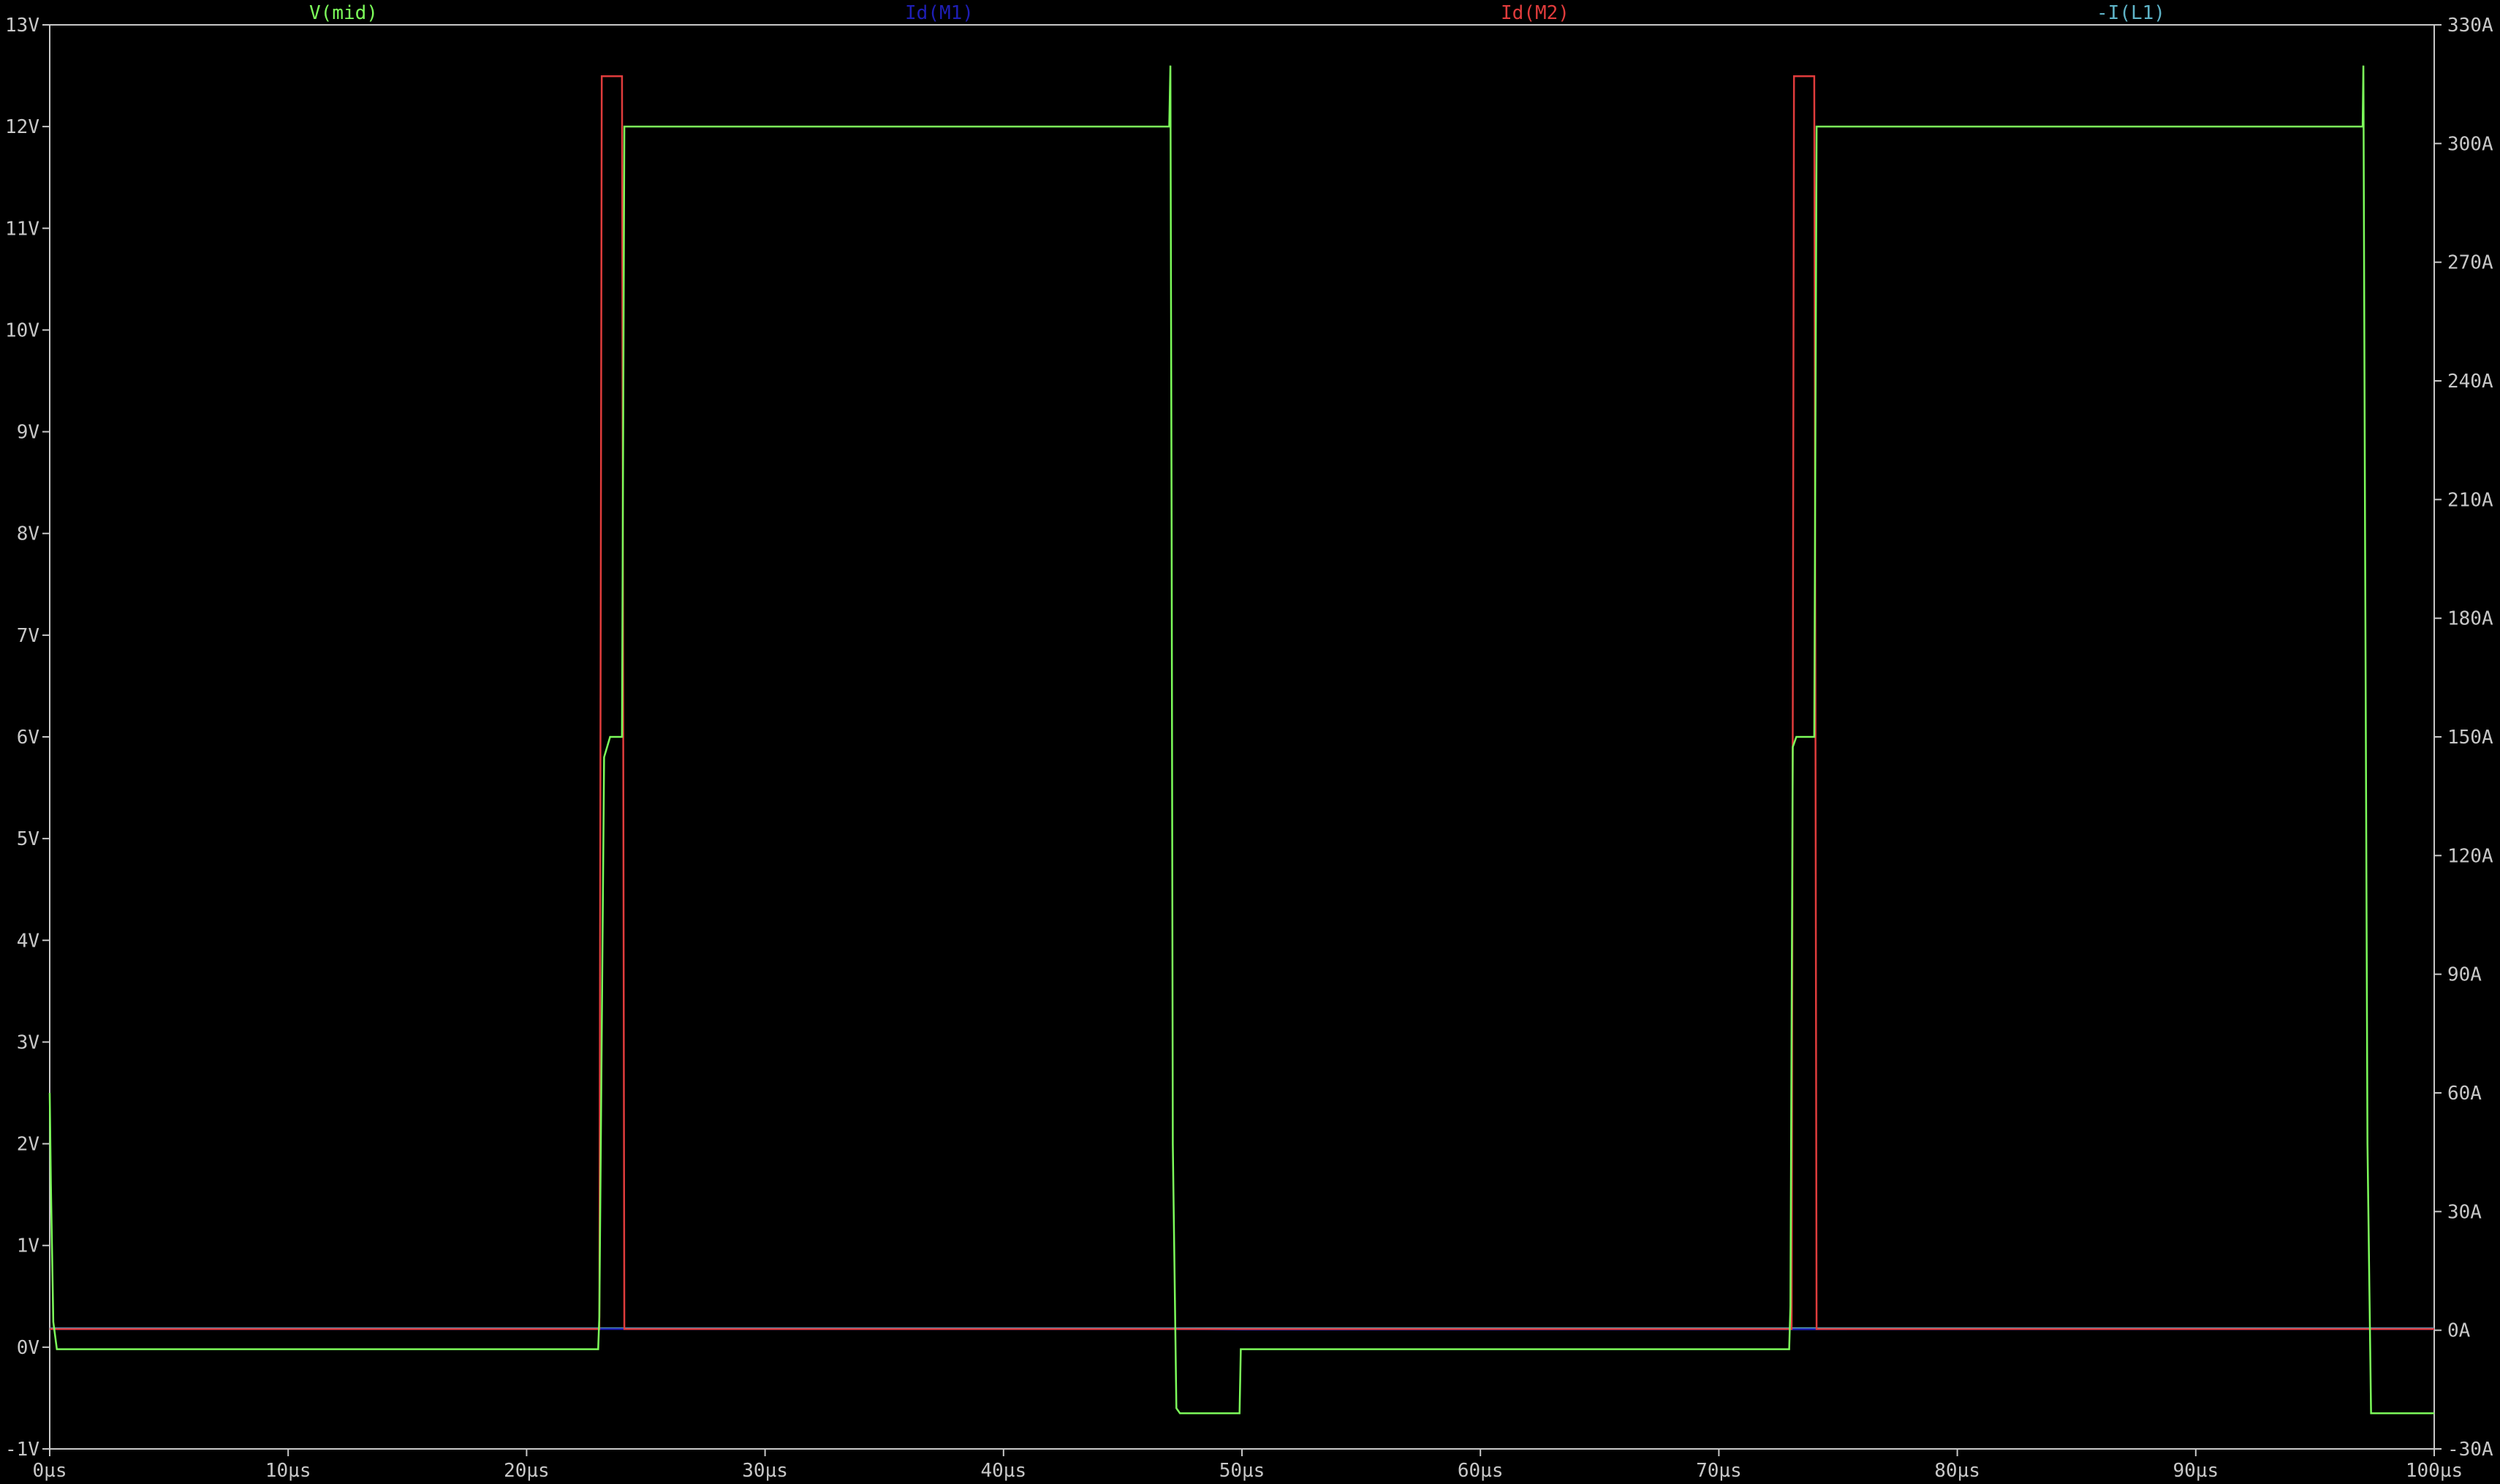 This screenshot has height=1484, width=2500. What do you see at coordinates (2434, 1471) in the screenshot?
I see `x-tick-label: 100µs` at bounding box center [2434, 1471].